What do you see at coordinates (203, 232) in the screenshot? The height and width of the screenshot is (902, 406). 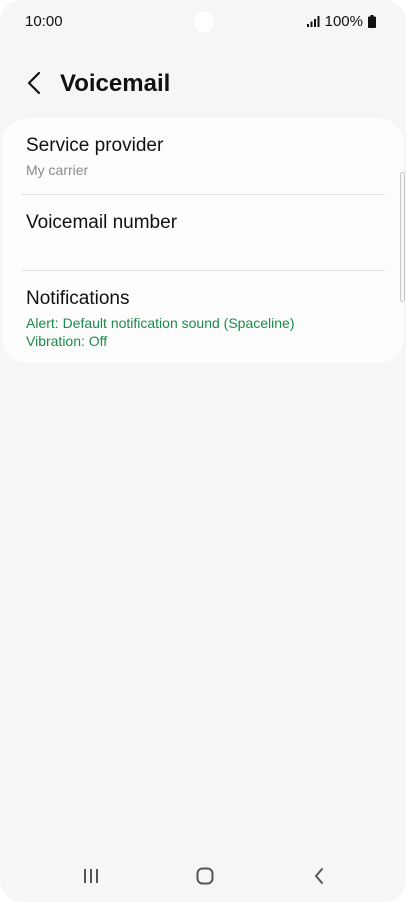 I see `voicemail-number-item: Voicemail number` at bounding box center [203, 232].